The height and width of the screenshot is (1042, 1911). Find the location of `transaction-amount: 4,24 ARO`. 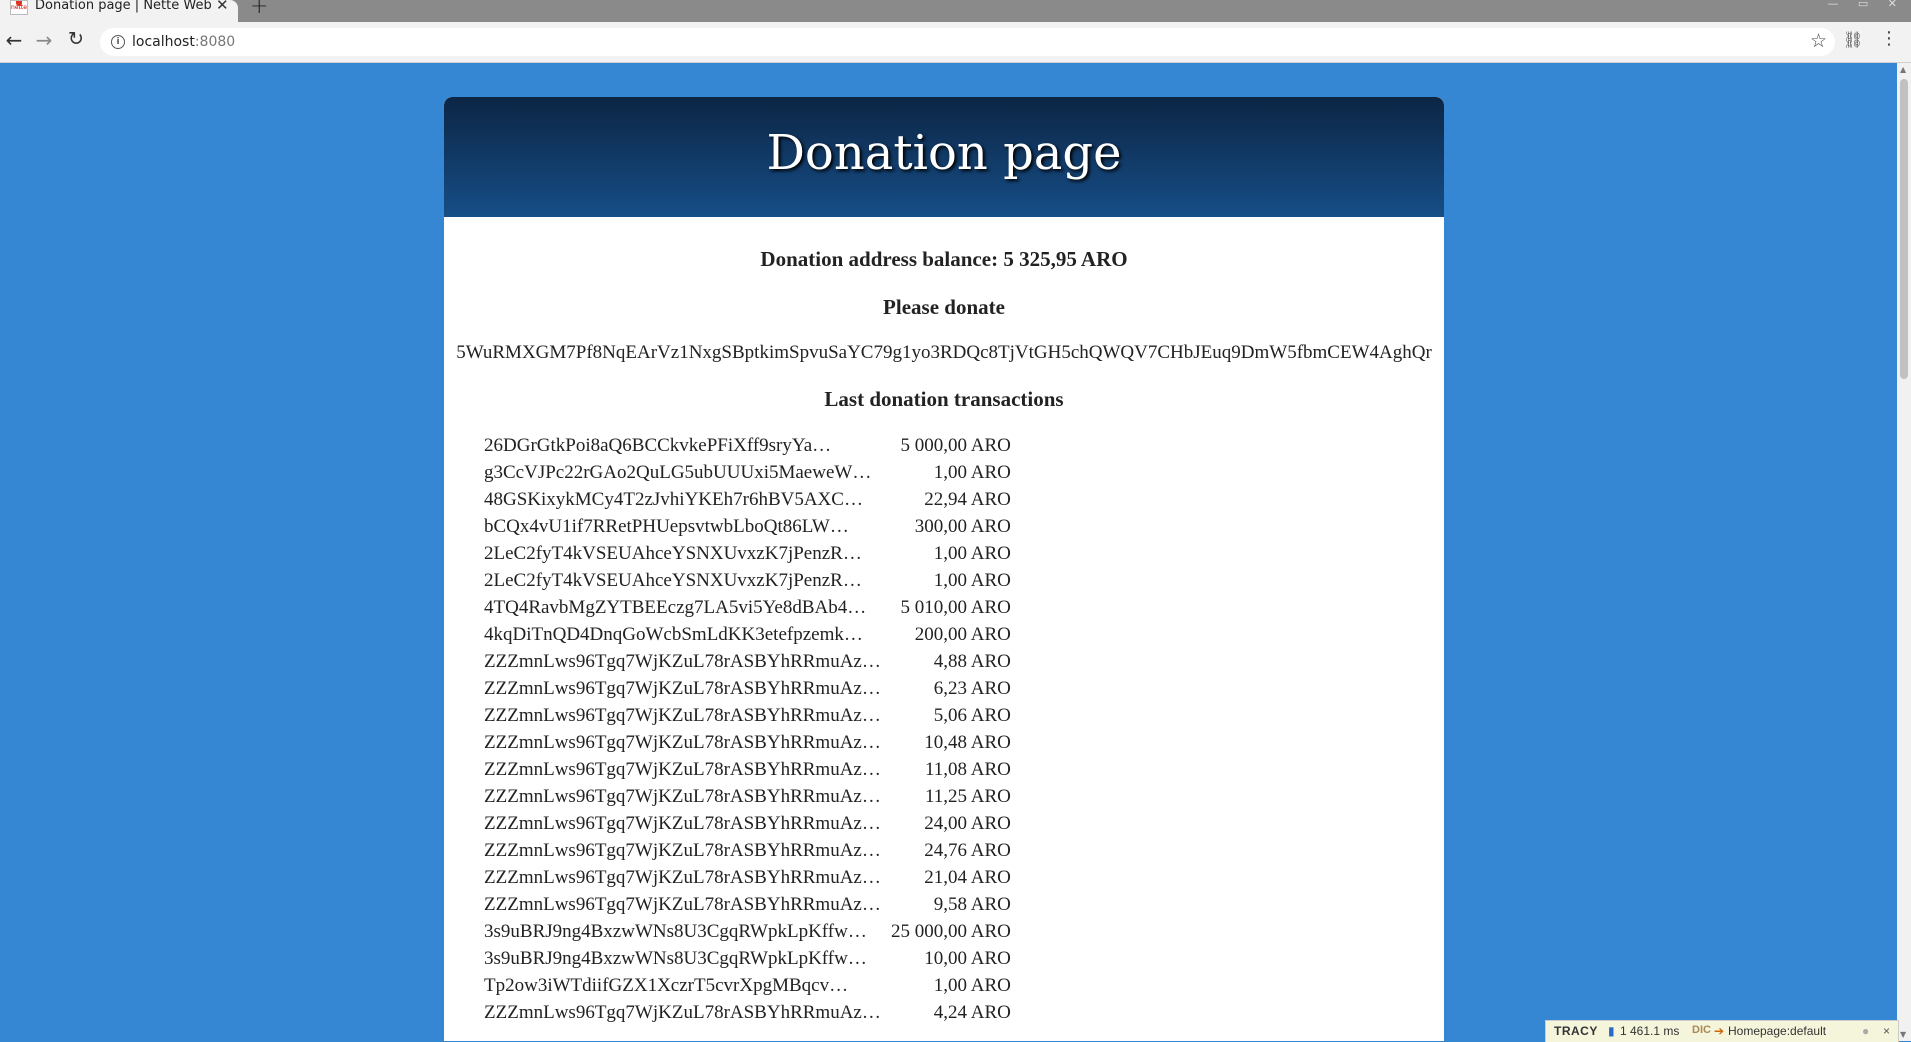

transaction-amount: 4,24 ARO is located at coordinates (972, 1012).